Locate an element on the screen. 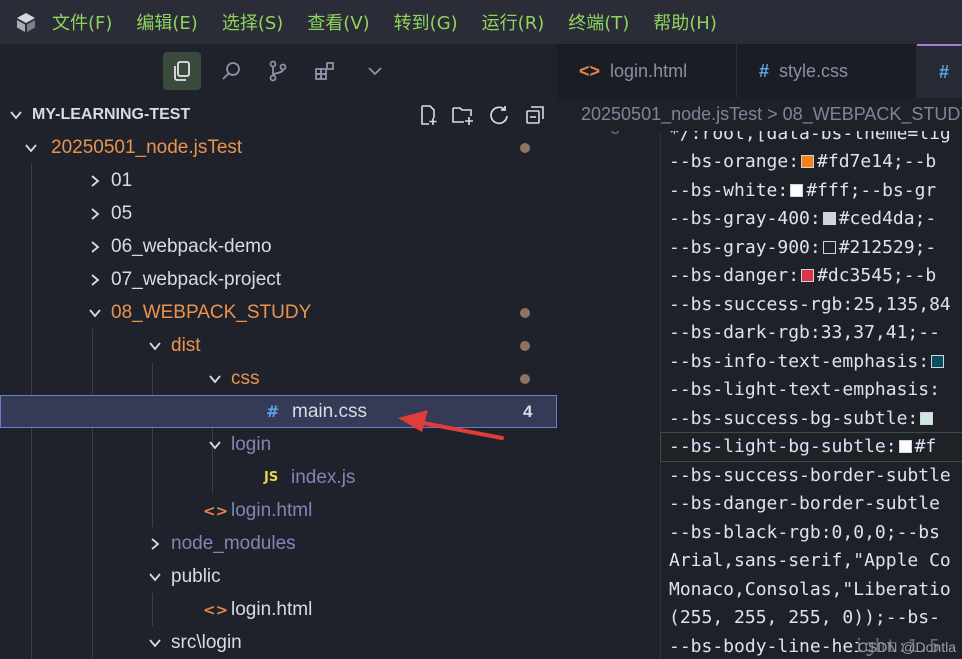 The width and height of the screenshot is (962, 659). tree-folder-05: 05 is located at coordinates (278, 213).